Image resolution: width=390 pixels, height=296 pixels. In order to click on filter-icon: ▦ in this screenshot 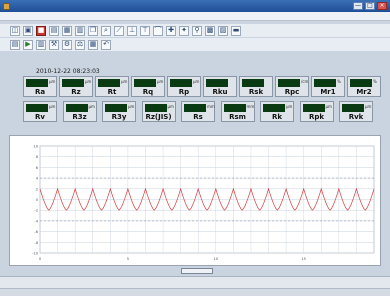, I will do `click(93, 44)`.